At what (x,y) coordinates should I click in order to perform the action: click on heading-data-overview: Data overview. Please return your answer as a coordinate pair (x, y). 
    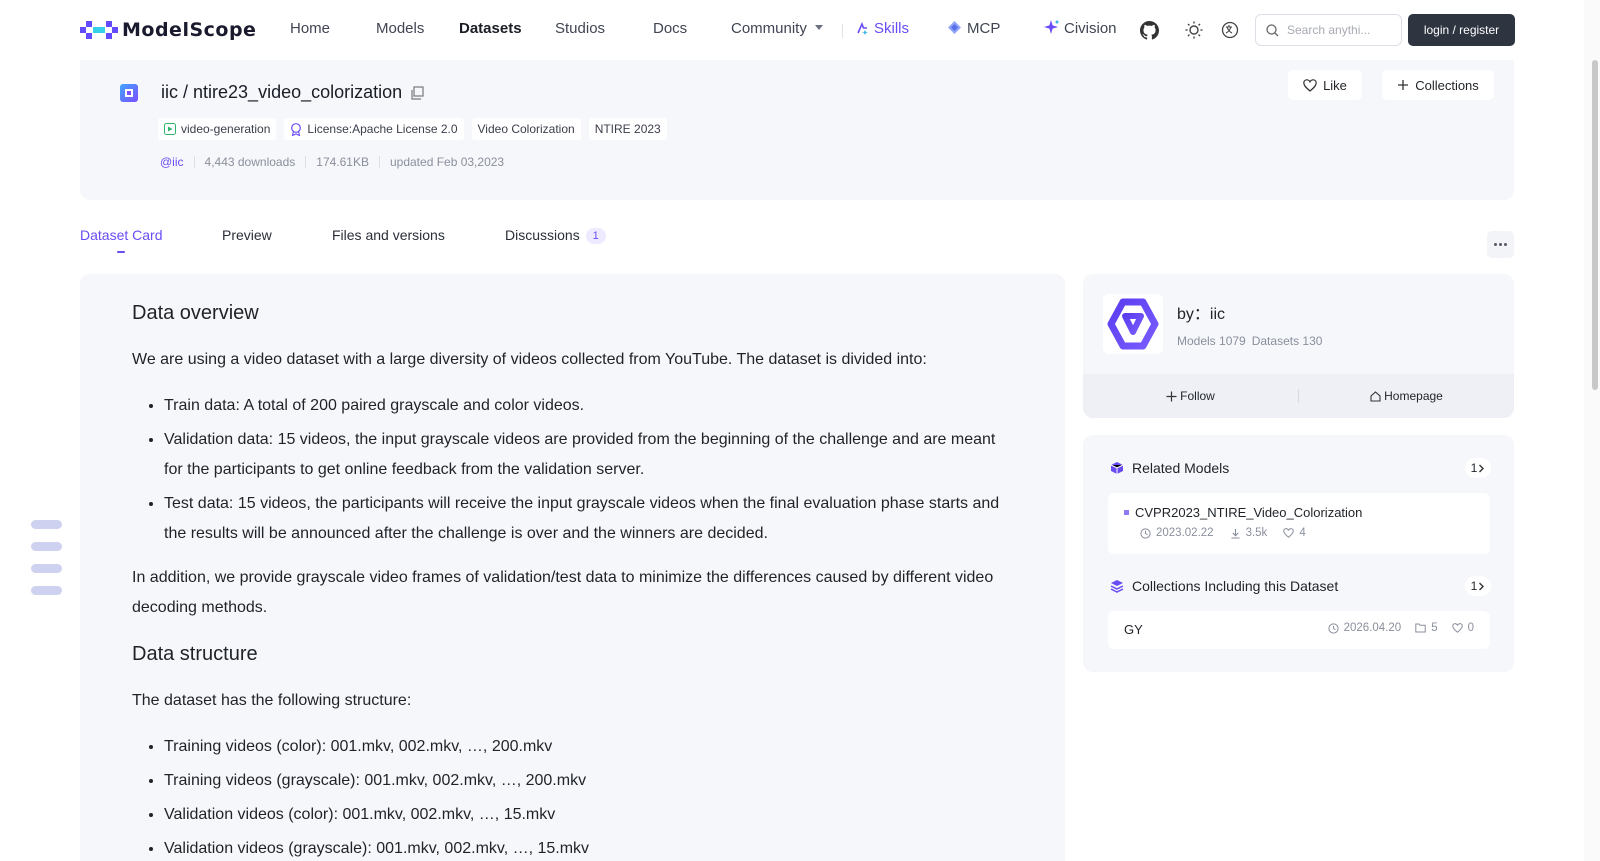
    Looking at the image, I should click on (195, 313).